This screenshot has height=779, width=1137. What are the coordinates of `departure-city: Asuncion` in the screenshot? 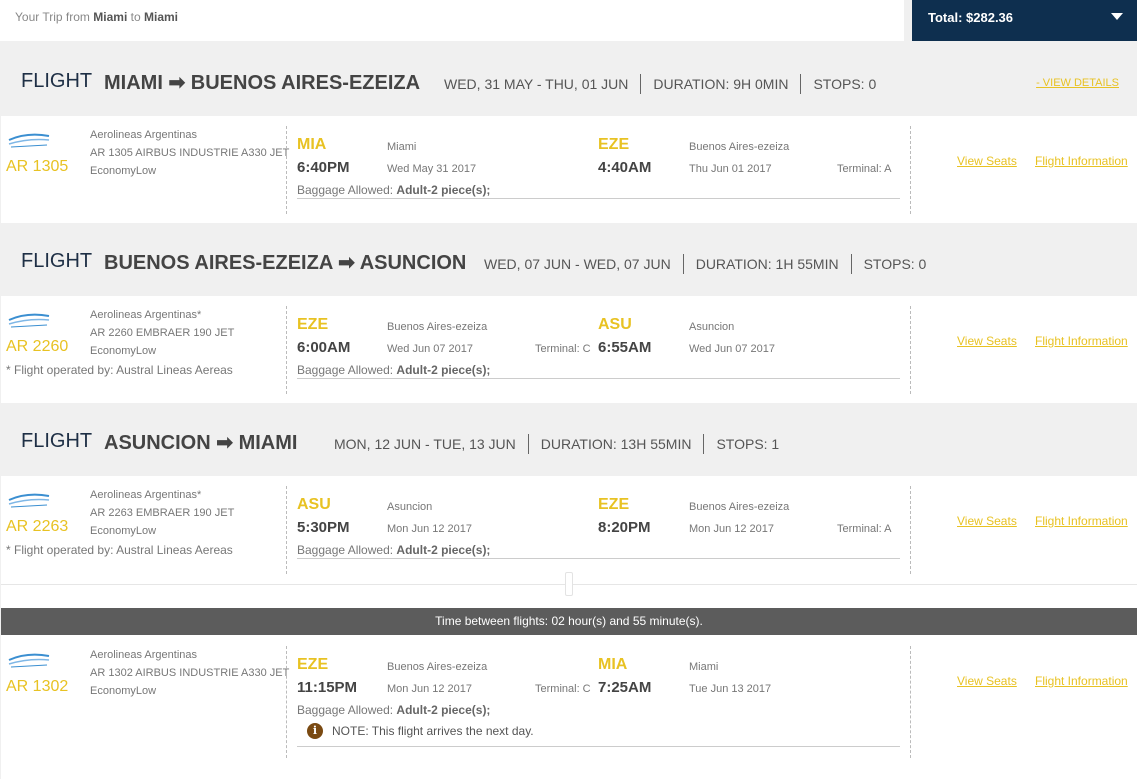 It's located at (410, 507).